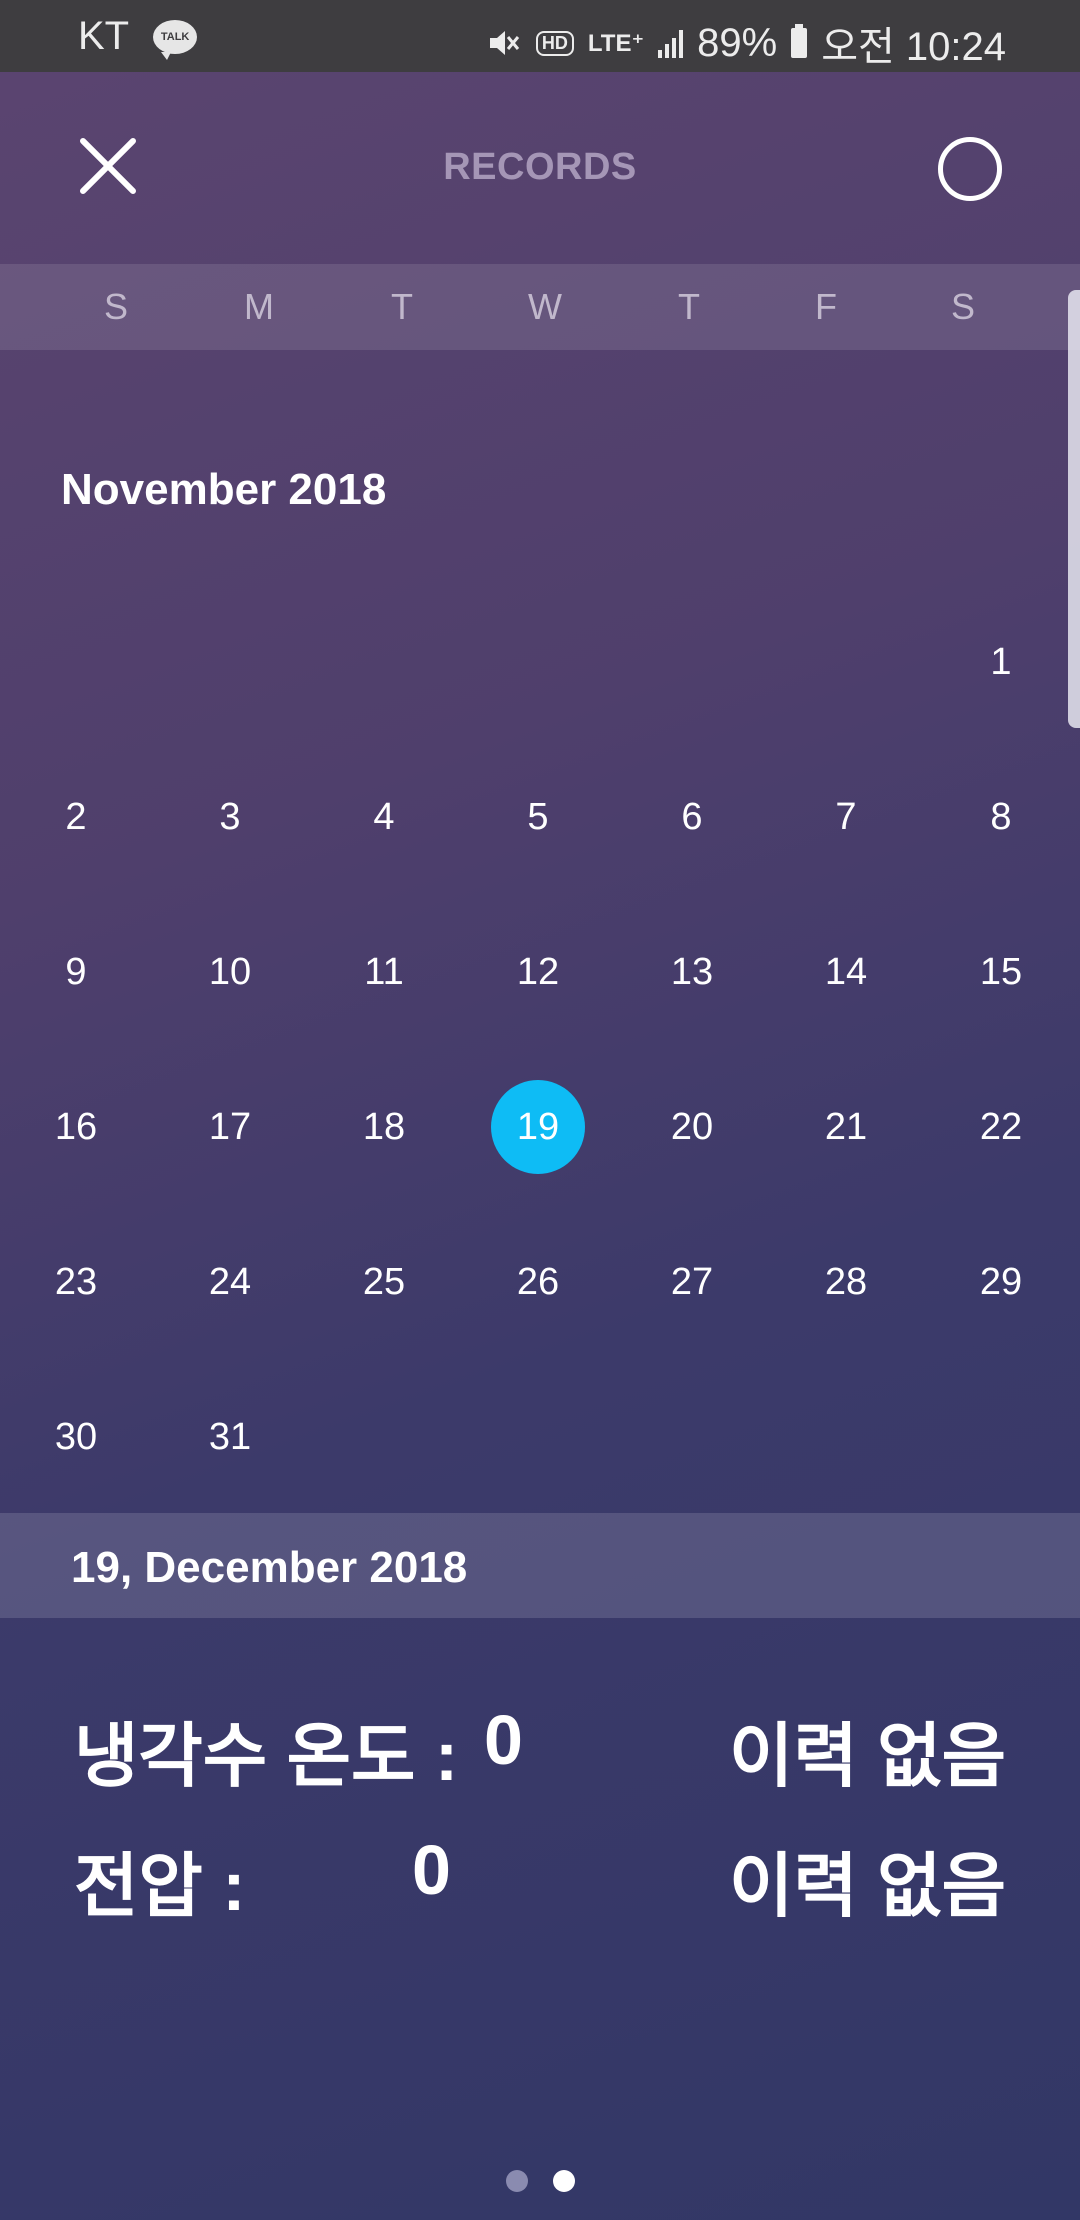 The height and width of the screenshot is (2220, 1080). What do you see at coordinates (266, 1756) in the screenshot?
I see `record-label: 냉각수 온도 :` at bounding box center [266, 1756].